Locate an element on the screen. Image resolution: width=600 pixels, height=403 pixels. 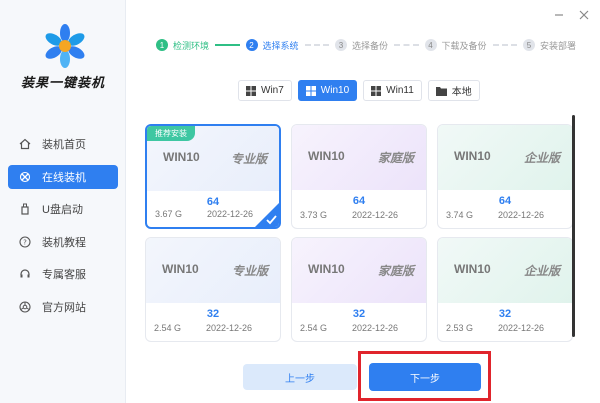
card-size: 3.67 G is located at coordinates (169, 214).